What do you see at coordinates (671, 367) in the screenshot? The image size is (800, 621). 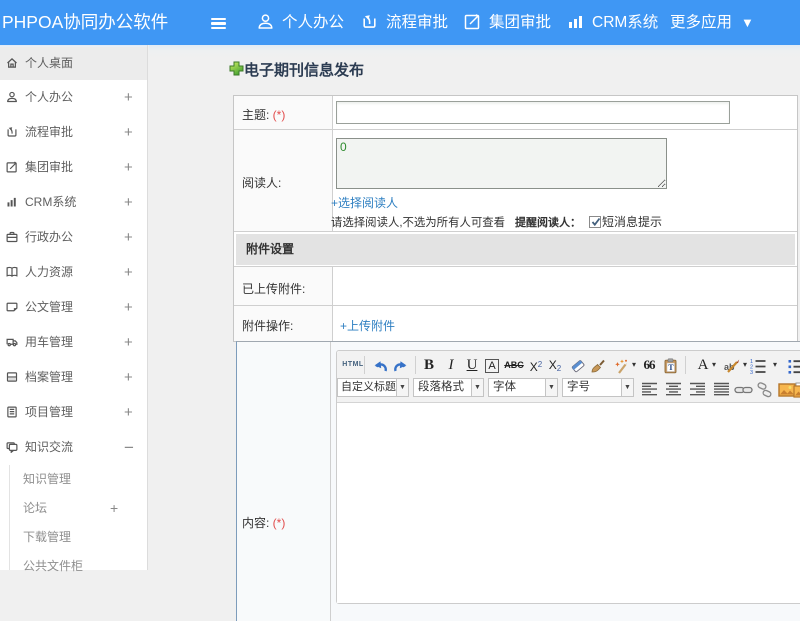 I see `svg-text: T` at bounding box center [671, 367].